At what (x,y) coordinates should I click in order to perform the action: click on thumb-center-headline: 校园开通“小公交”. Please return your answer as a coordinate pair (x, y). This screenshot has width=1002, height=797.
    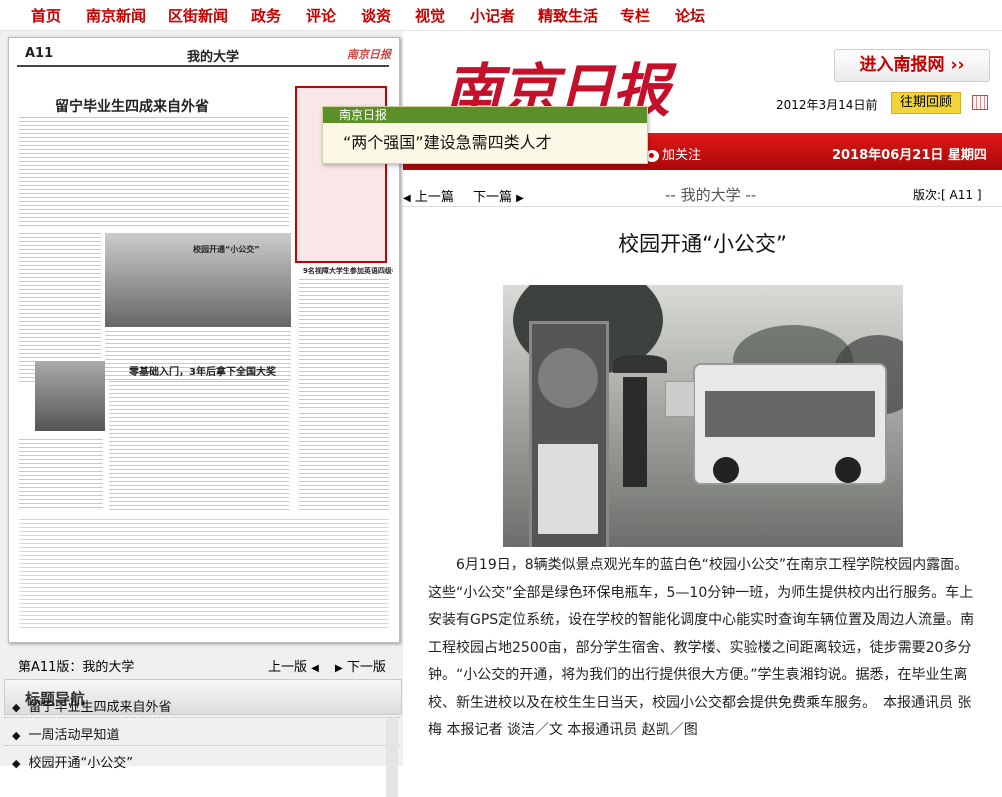
    Looking at the image, I should click on (226, 249).